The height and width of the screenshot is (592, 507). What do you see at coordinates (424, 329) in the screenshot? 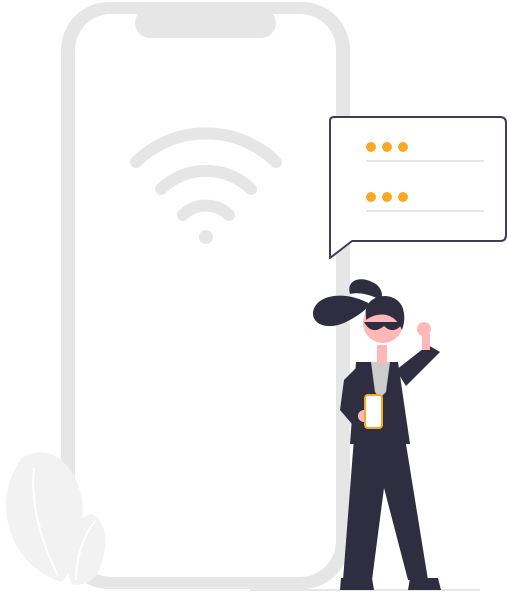
I see `raised-hand` at bounding box center [424, 329].